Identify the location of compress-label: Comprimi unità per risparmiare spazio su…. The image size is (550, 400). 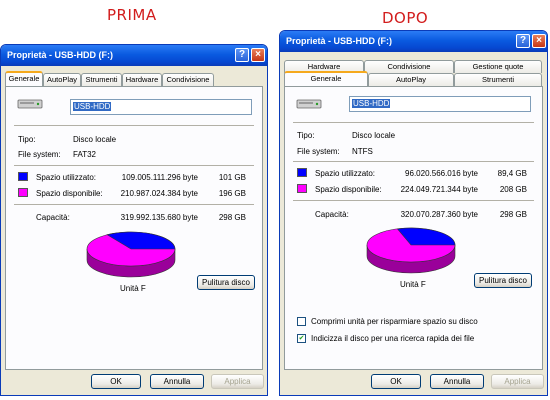
(394, 321).